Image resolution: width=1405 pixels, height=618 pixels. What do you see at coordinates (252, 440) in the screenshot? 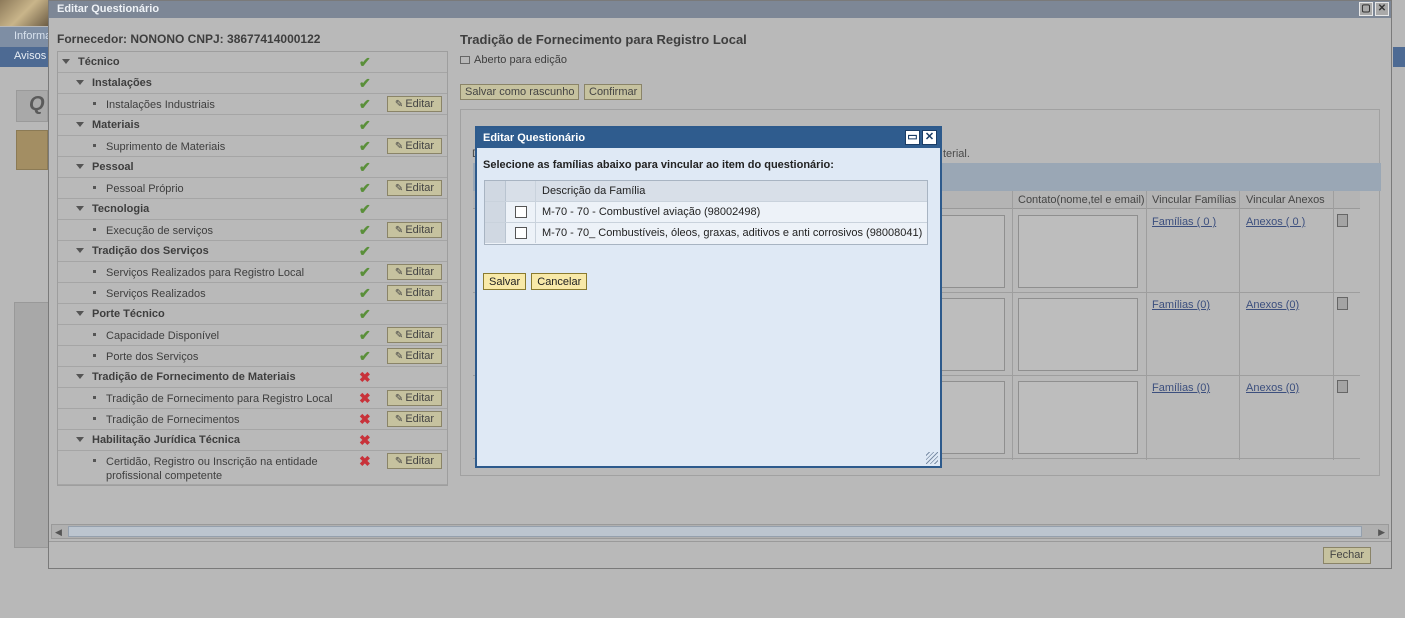
I see `tree-row-habilitacao-juridica-tecnica: Habilitação Jurídica Técnica ✖` at bounding box center [252, 440].